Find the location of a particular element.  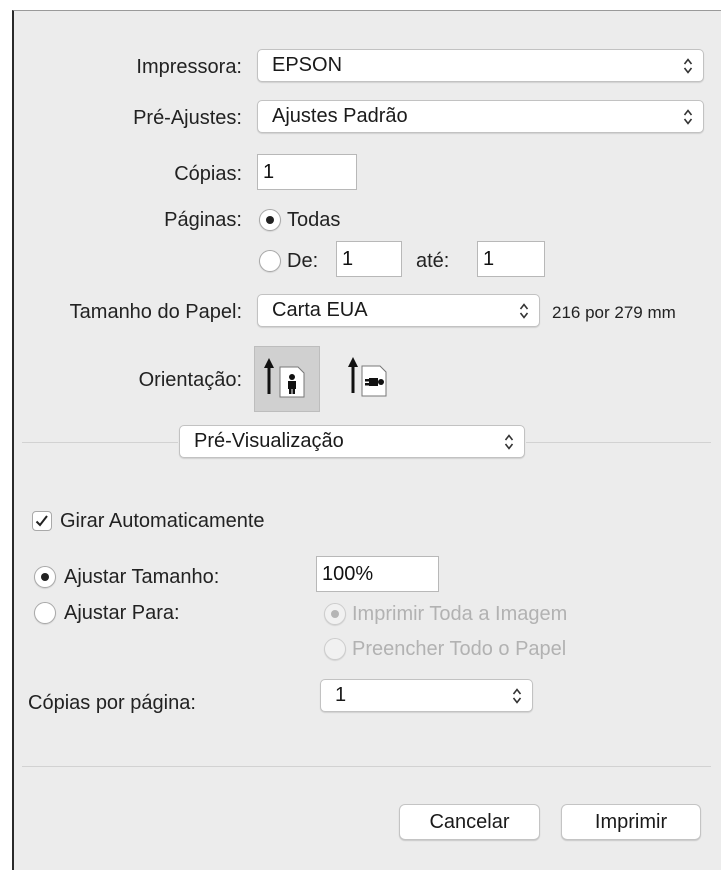

printer-value: EPSON is located at coordinates (307, 65).